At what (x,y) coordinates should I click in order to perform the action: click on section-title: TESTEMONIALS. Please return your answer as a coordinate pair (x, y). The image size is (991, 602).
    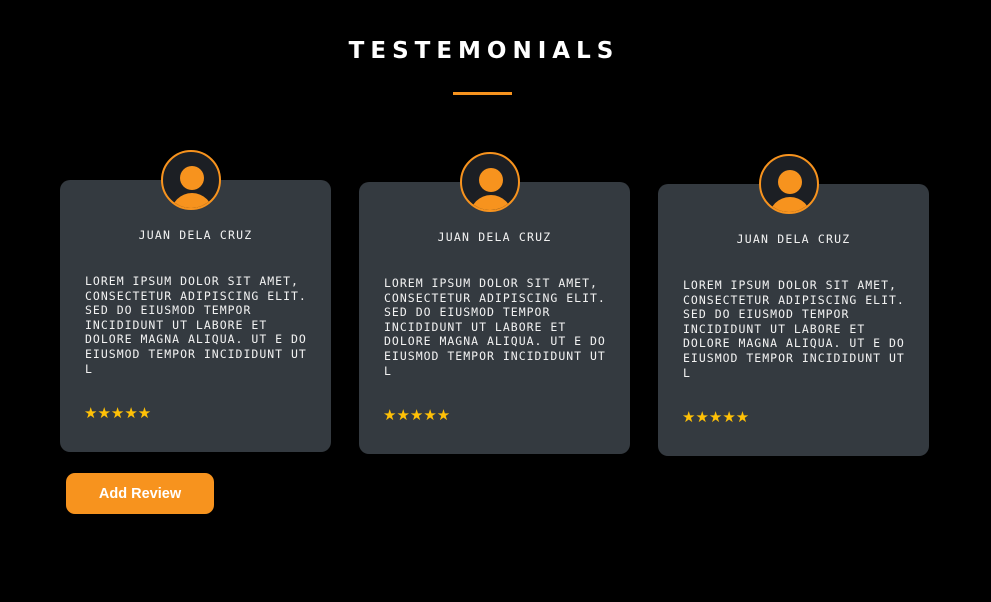
    Looking at the image, I should click on (484, 51).